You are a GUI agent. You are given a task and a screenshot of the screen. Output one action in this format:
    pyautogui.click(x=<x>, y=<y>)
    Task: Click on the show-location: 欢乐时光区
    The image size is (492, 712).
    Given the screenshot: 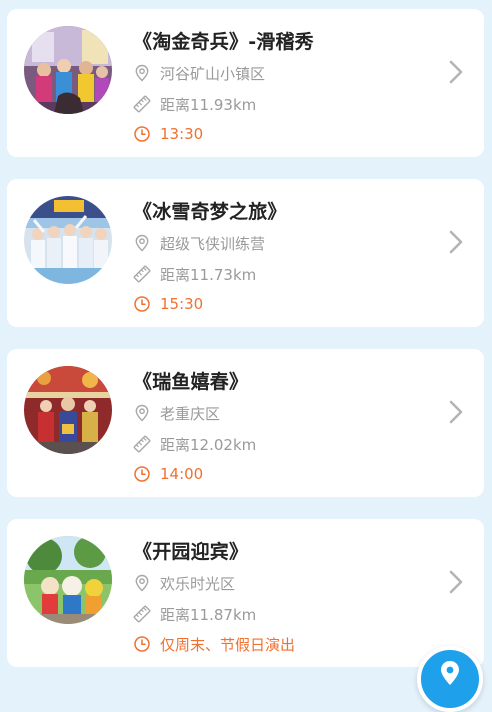 What is the action you would take?
    pyautogui.click(x=198, y=583)
    